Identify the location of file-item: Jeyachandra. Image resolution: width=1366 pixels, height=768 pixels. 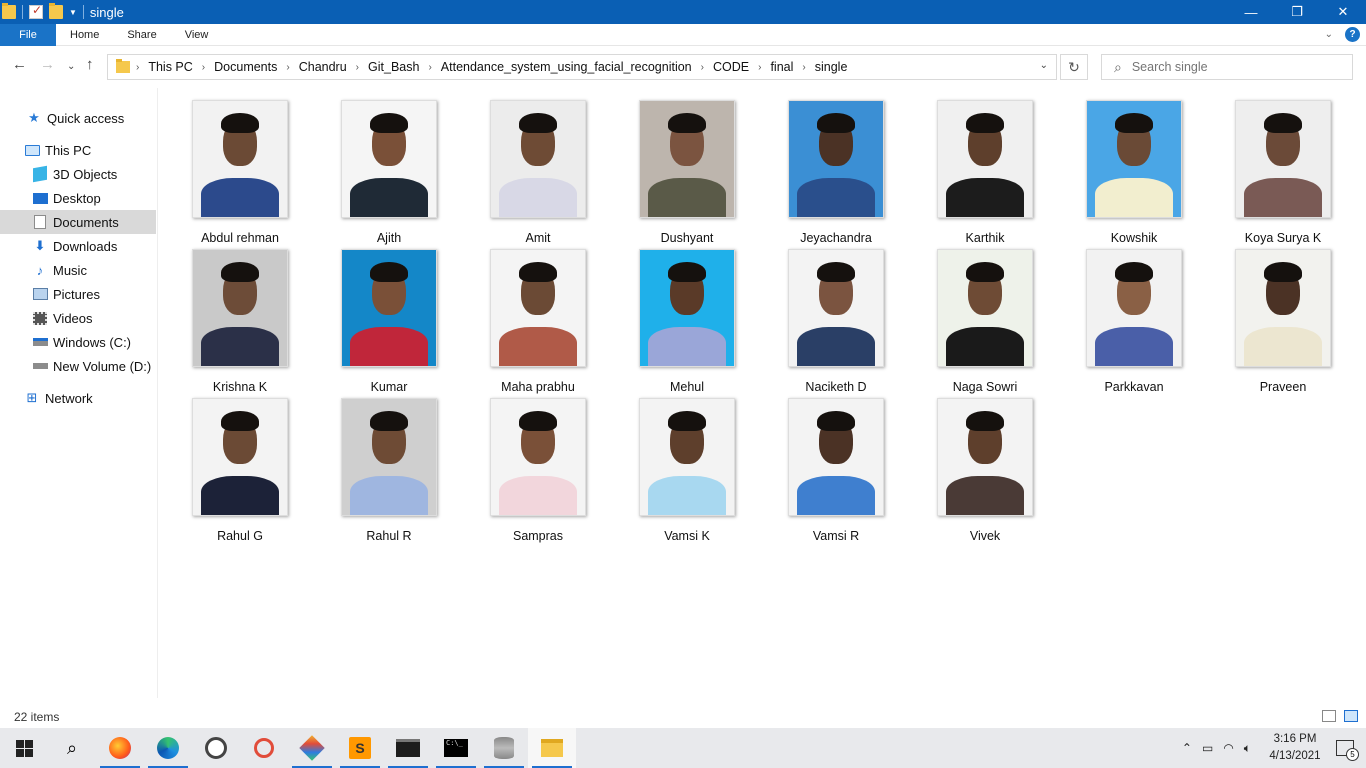
(836, 173).